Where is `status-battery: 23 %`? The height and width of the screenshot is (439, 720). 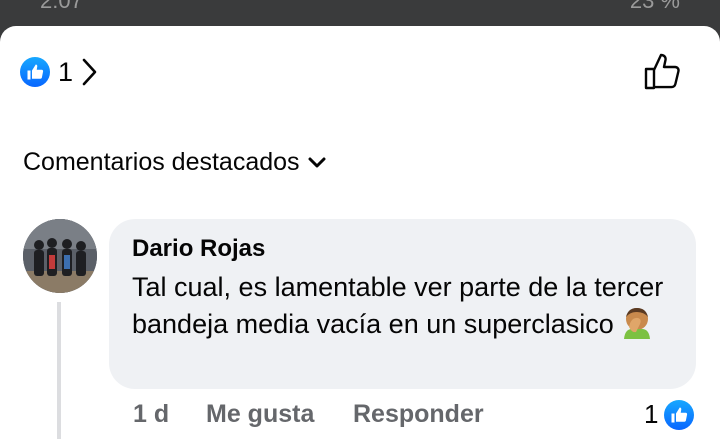 status-battery: 23 % is located at coordinates (654, 6).